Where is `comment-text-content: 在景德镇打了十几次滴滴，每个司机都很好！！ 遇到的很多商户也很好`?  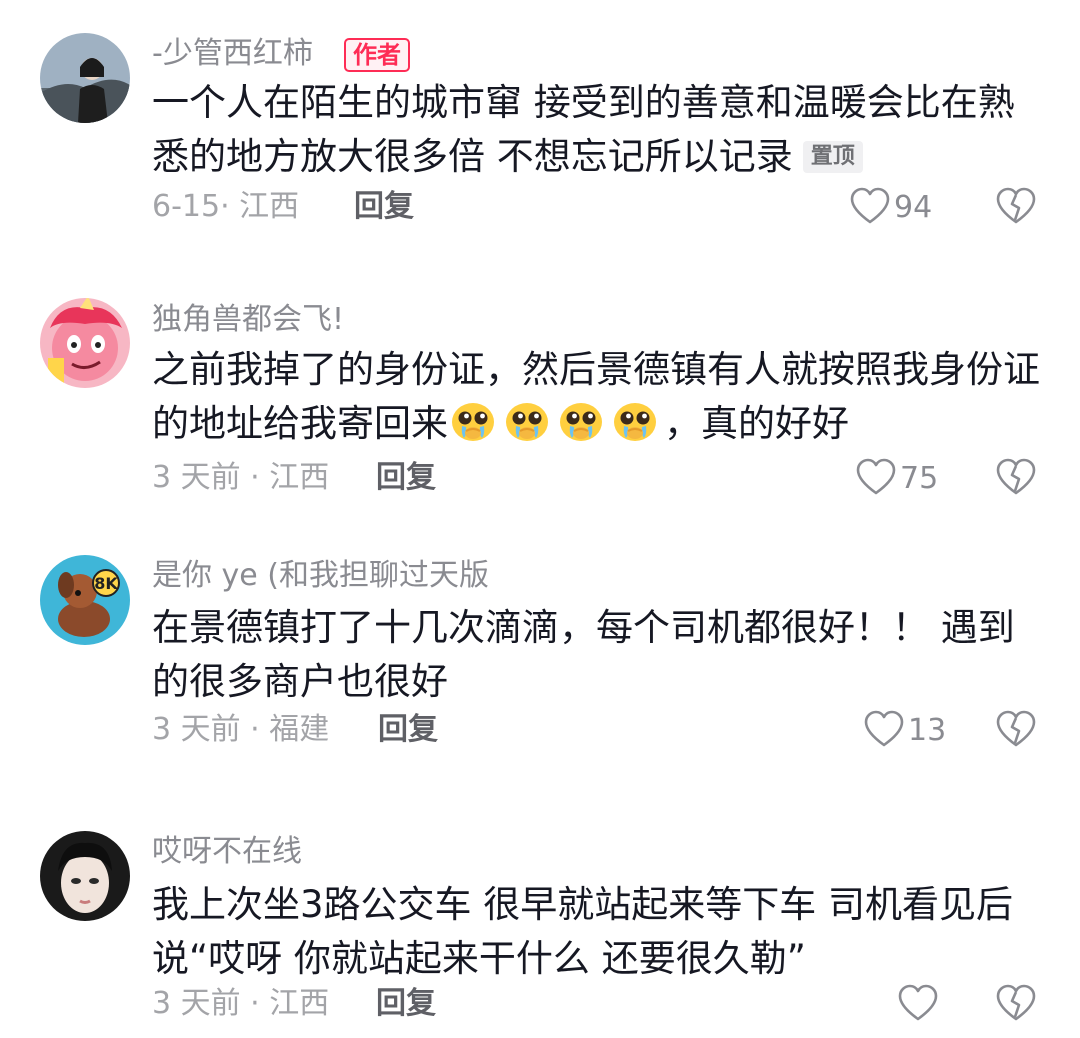
comment-text-content: 在景德镇打了十几次滴滴，每个司机都很好！！ 遇到的很多商户也很好 is located at coordinates (583, 654).